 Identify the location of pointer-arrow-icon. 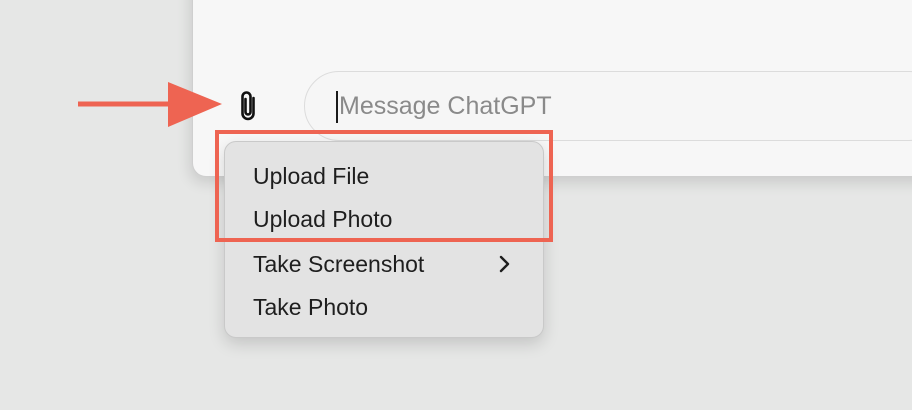
(150, 104).